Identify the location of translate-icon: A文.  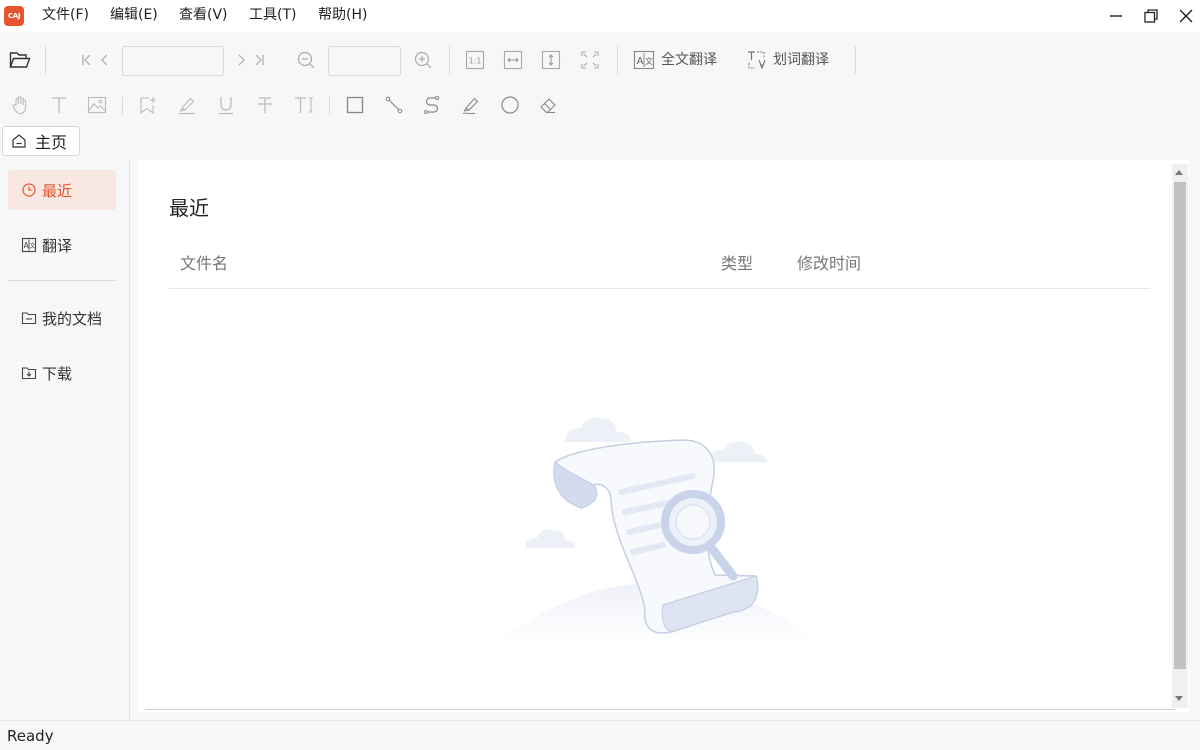
(29, 245).